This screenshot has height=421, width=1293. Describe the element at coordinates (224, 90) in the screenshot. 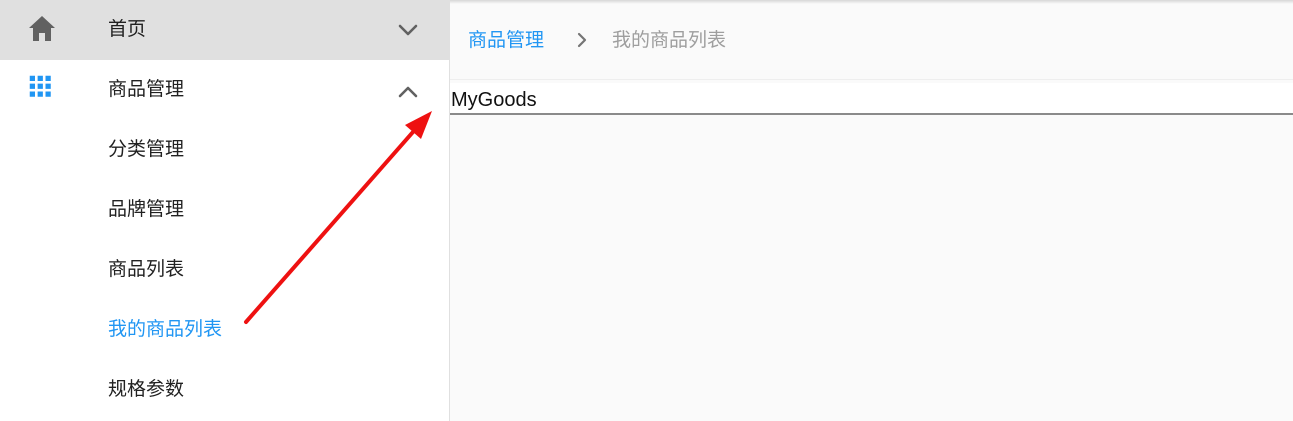

I see `sidebar-item-product-management: 商品管理` at that location.